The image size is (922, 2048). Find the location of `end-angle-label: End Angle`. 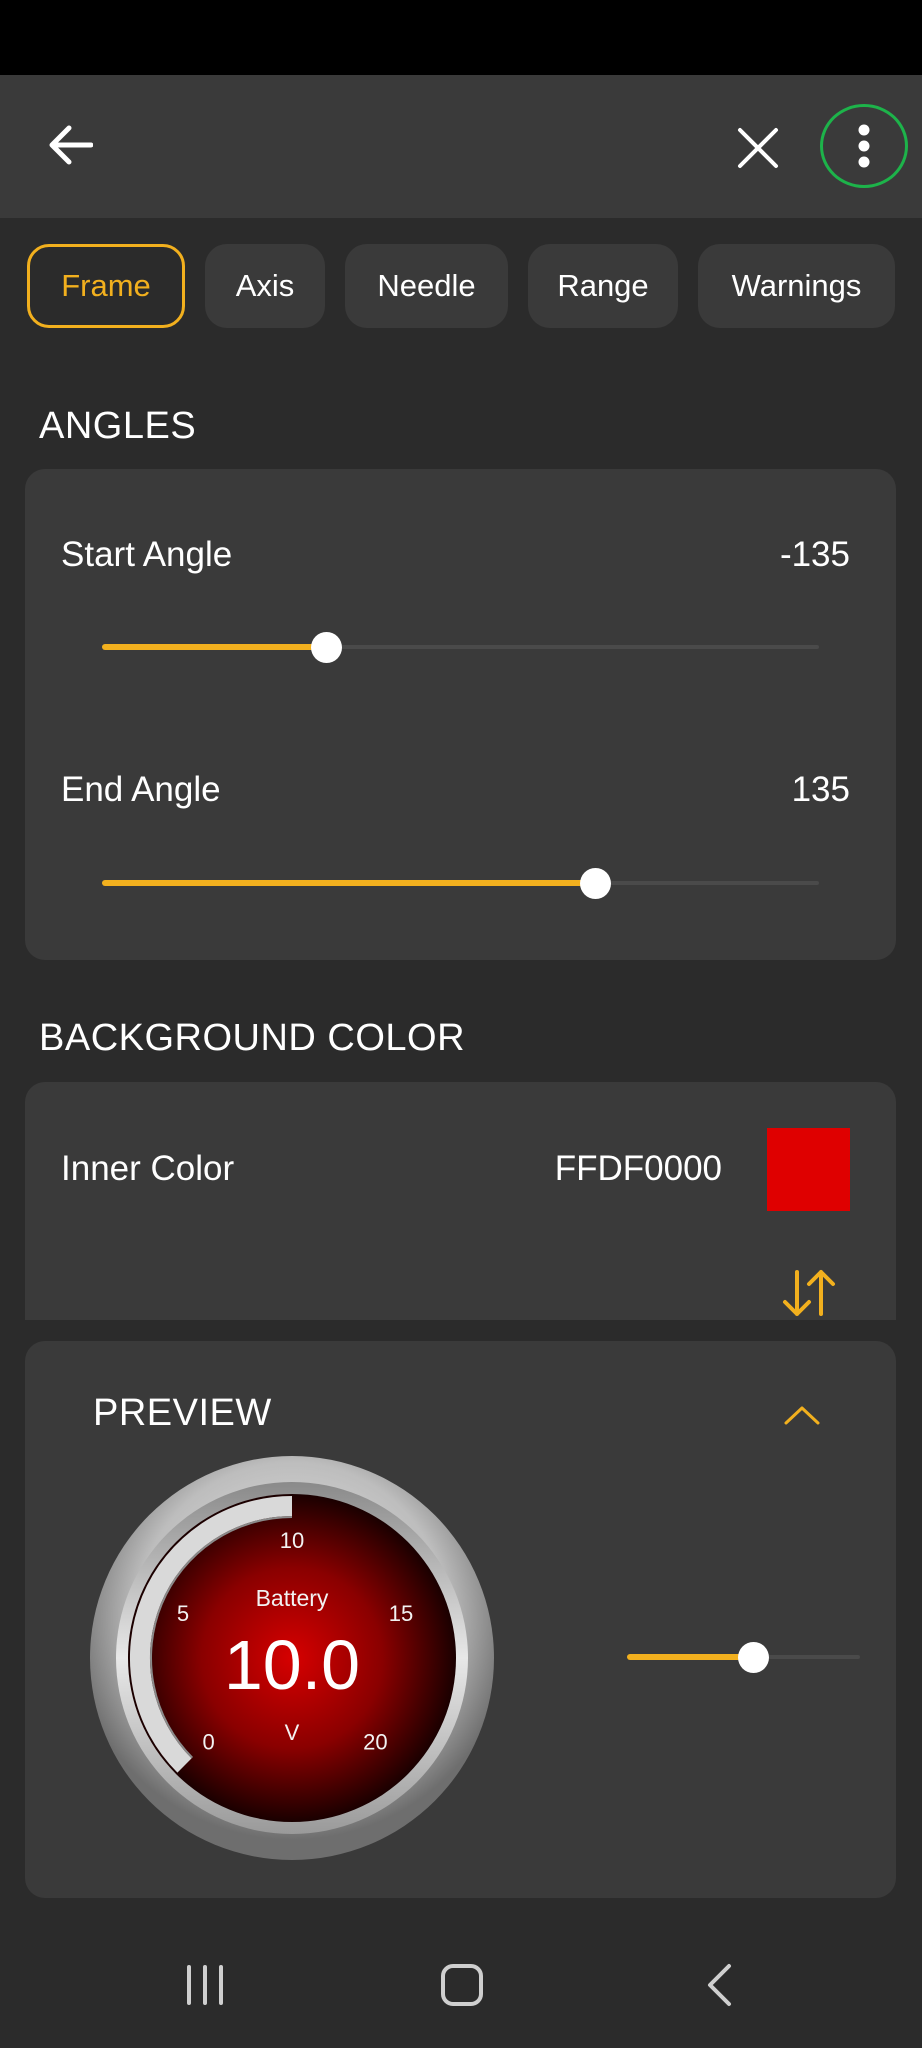

end-angle-label: End Angle is located at coordinates (141, 789).